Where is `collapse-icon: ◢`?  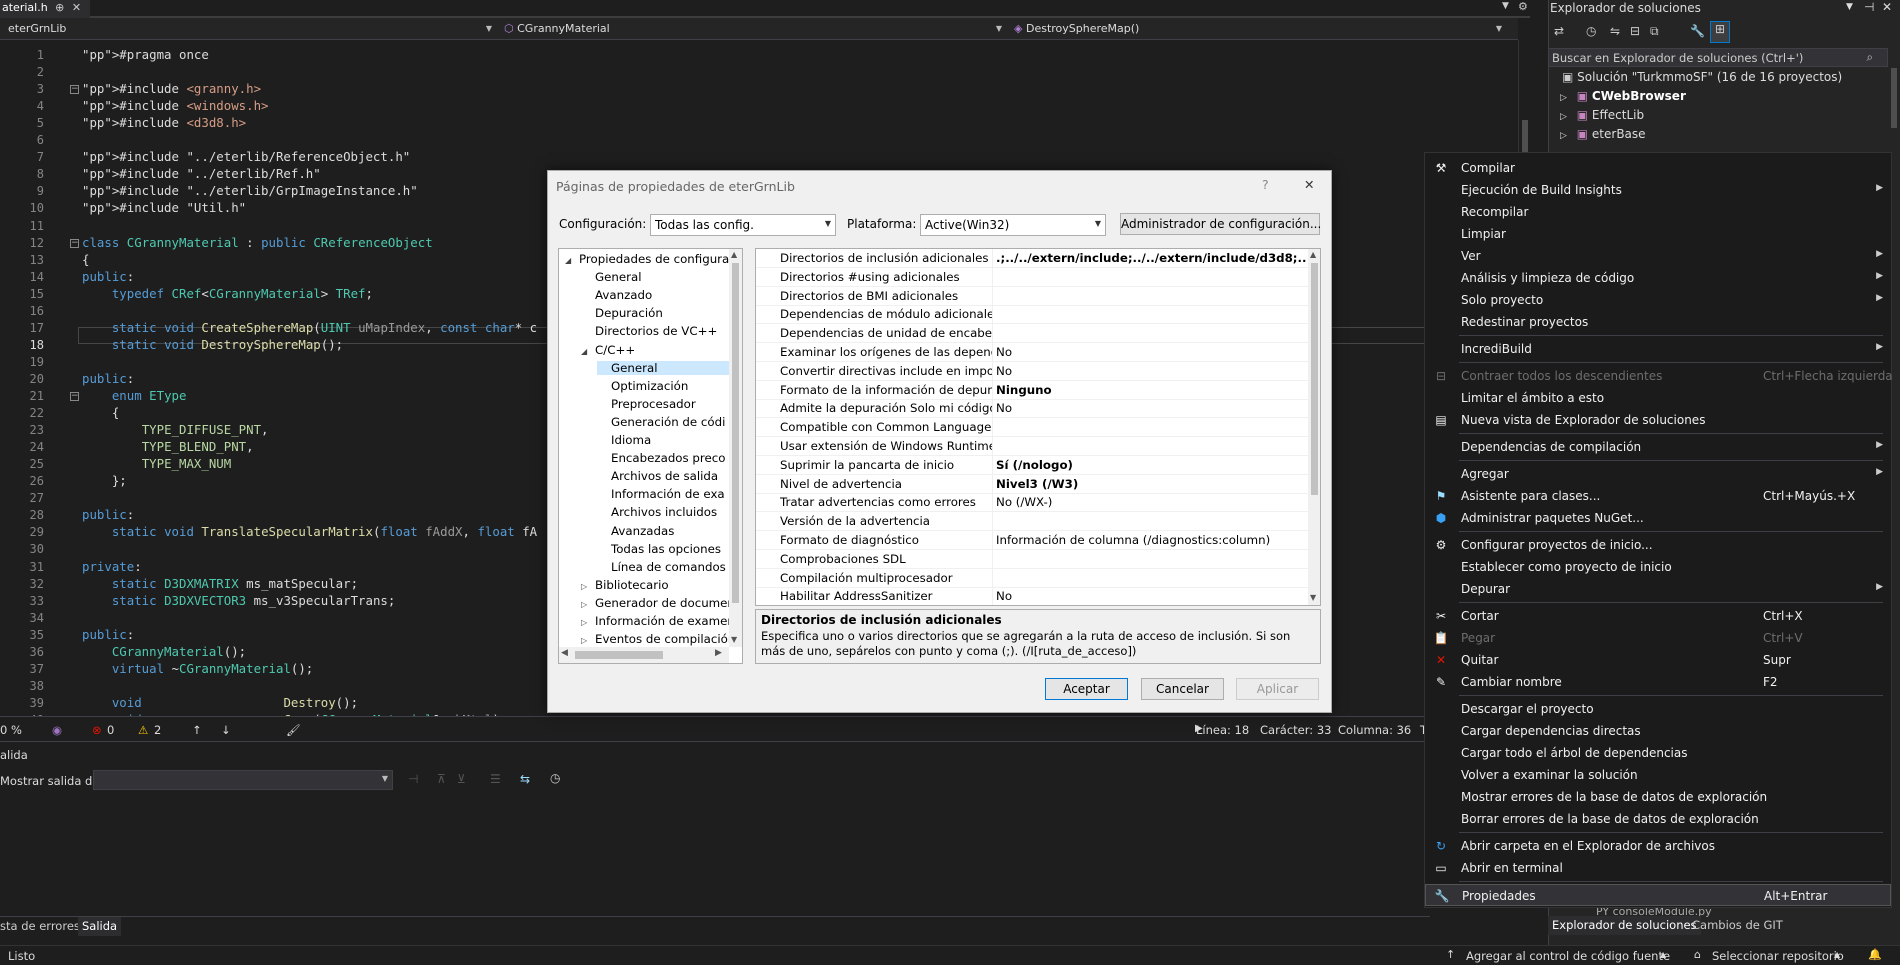 collapse-icon: ◢ is located at coordinates (572, 260).